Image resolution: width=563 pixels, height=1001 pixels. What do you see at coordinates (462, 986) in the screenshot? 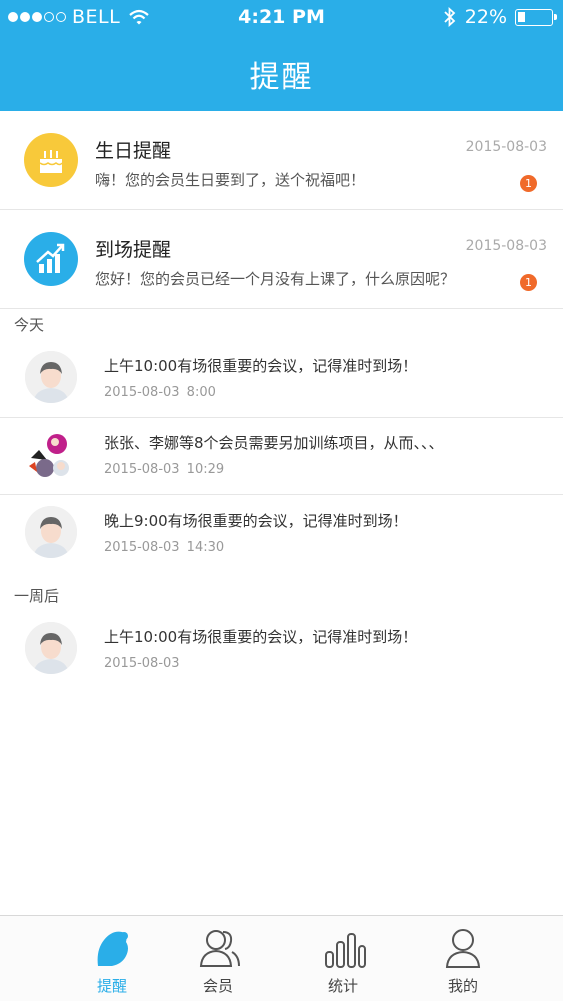
I see `tab-label: 我的` at bounding box center [462, 986].